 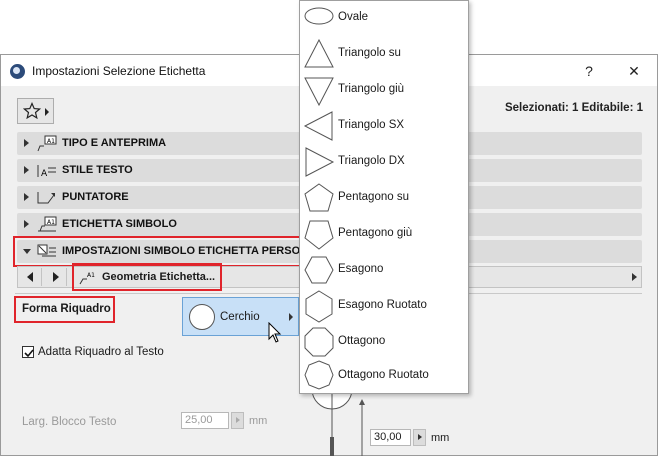 I want to click on pointer-icon, so click(x=46, y=198).